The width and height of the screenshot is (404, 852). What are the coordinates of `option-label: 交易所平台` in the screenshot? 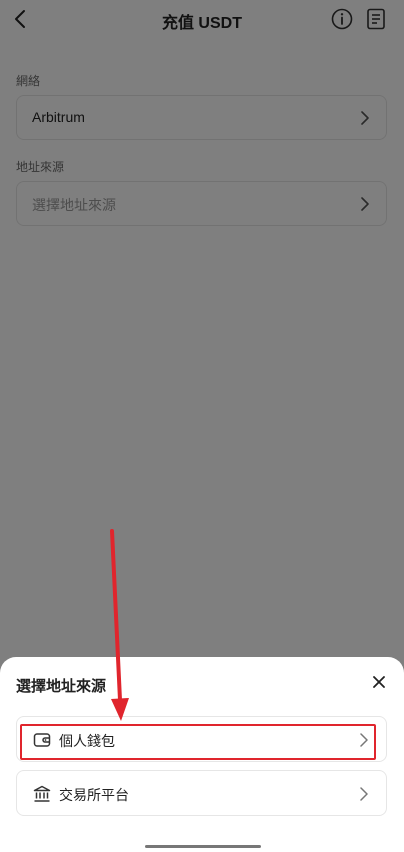 It's located at (94, 795).